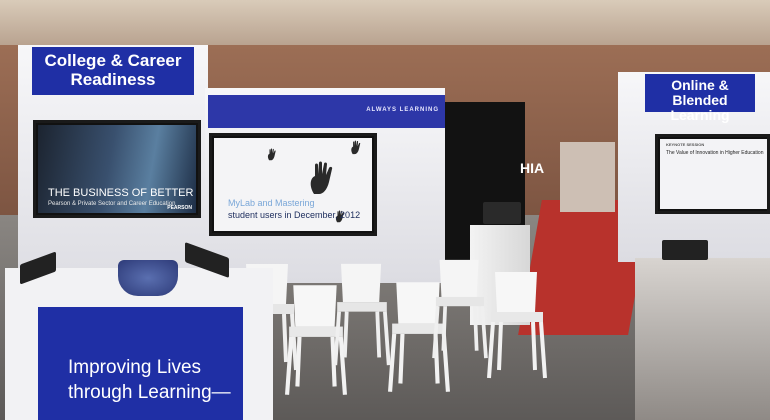 The image size is (770, 420). Describe the element at coordinates (294, 215) in the screenshot. I see `center-screen-line2: student users in December, 2012` at that location.